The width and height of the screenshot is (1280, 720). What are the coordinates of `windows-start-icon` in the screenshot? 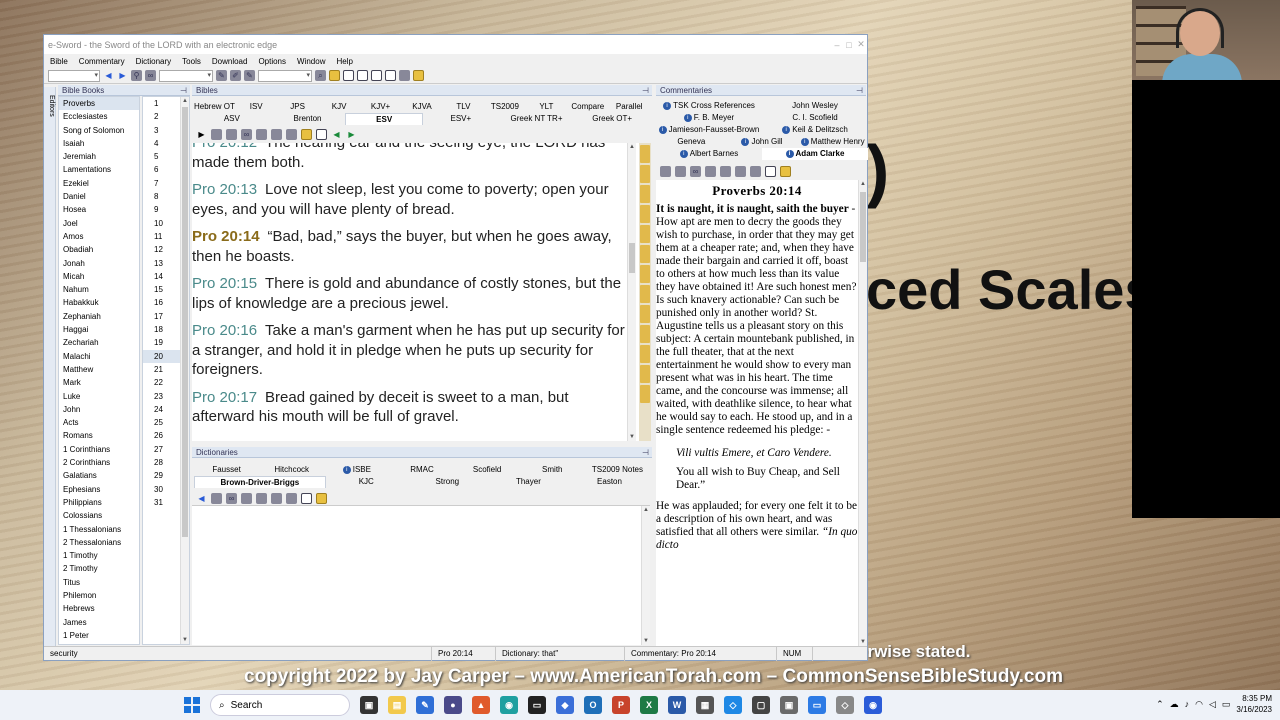 It's located at (192, 705).